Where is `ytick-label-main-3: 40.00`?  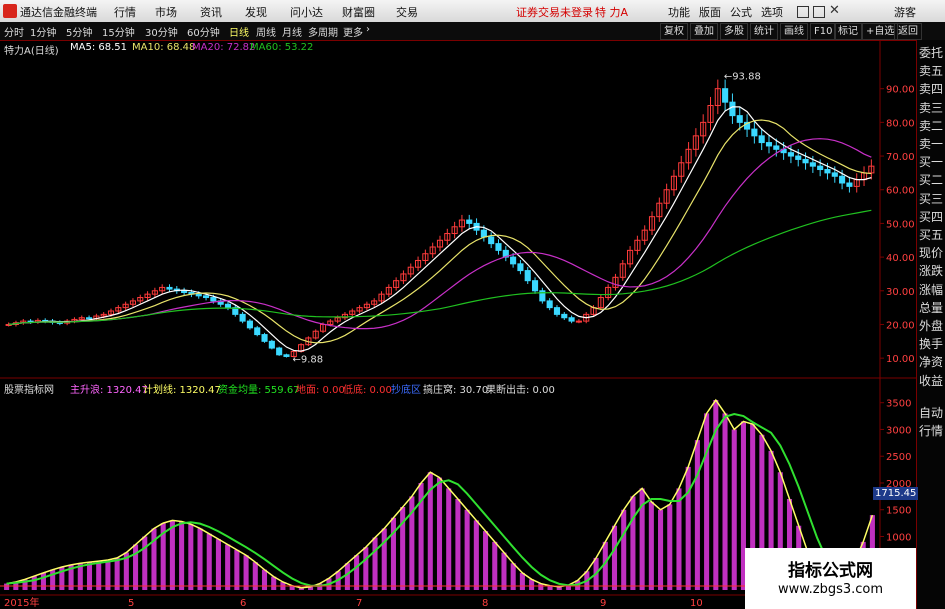 ytick-label-main-3: 40.00 is located at coordinates (900, 258).